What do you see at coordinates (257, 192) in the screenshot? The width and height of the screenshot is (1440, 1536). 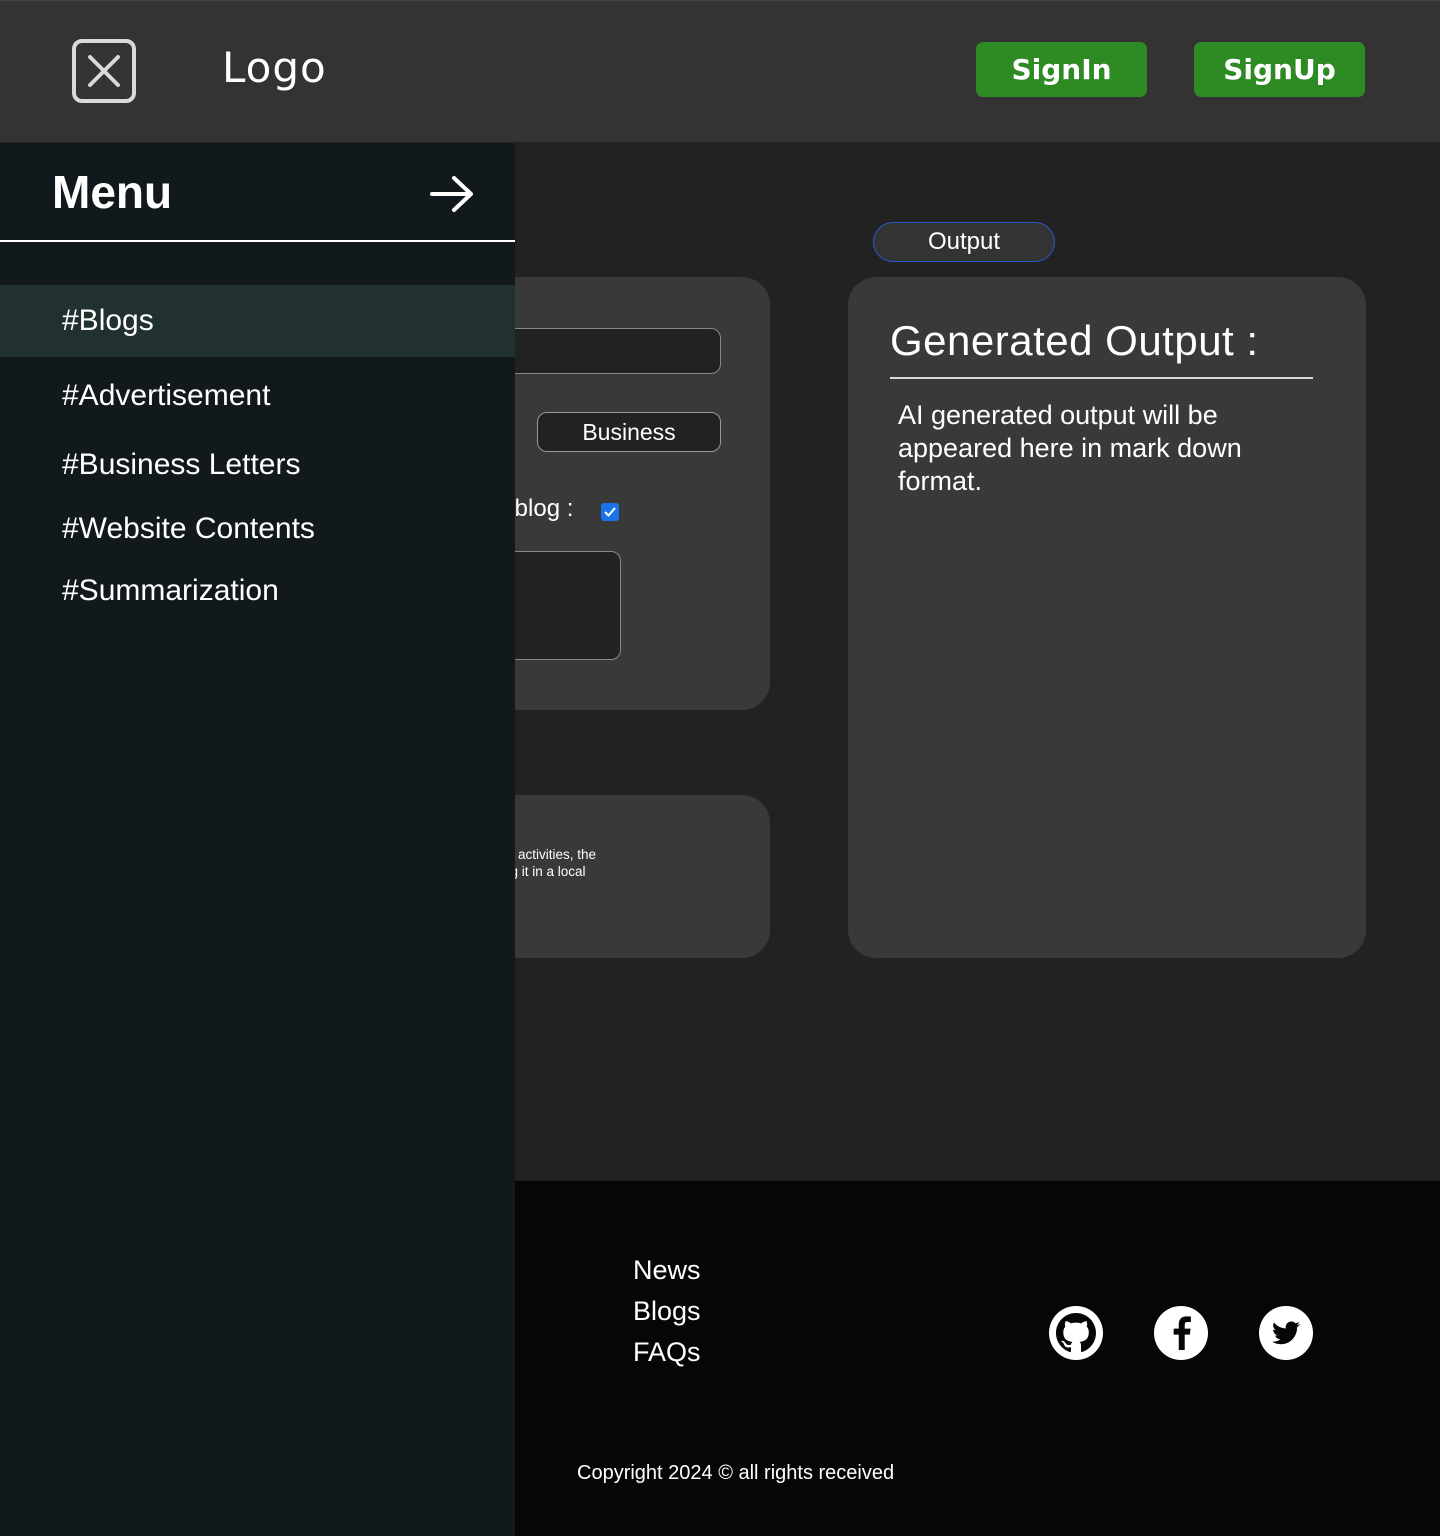 I see `menu-header: Menu` at bounding box center [257, 192].